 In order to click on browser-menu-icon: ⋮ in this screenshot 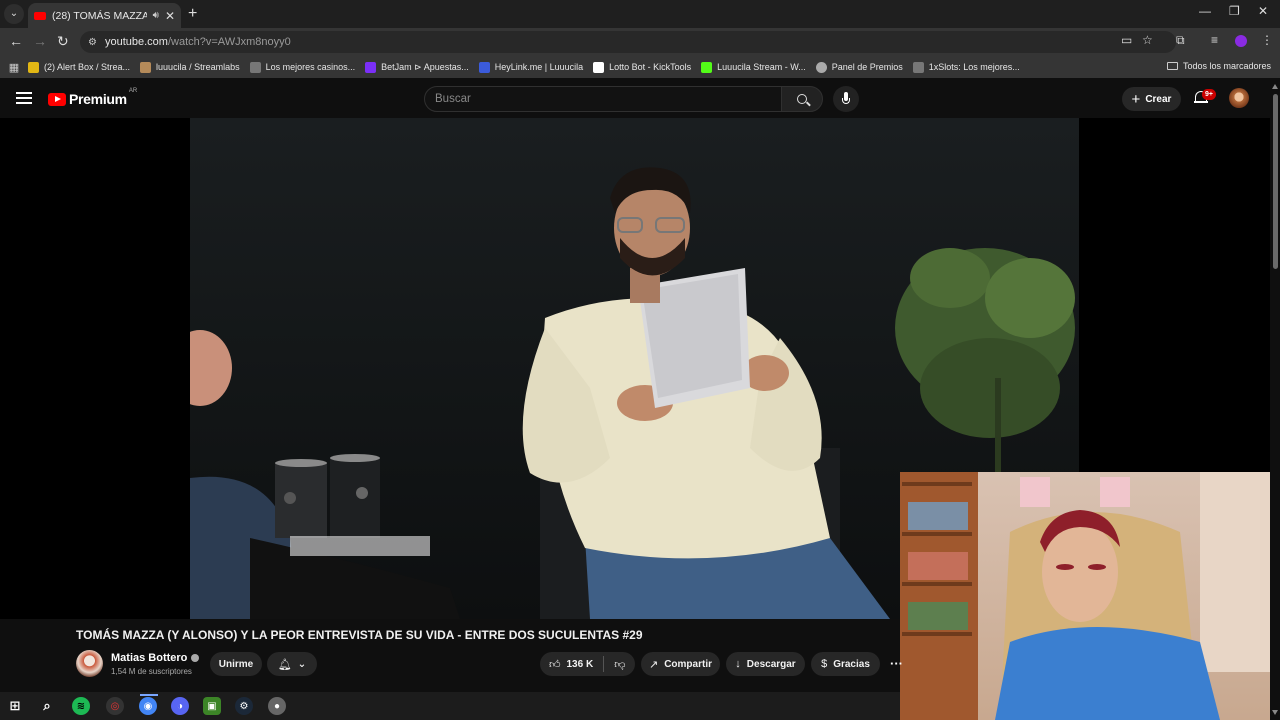, I will do `click(1267, 40)`.